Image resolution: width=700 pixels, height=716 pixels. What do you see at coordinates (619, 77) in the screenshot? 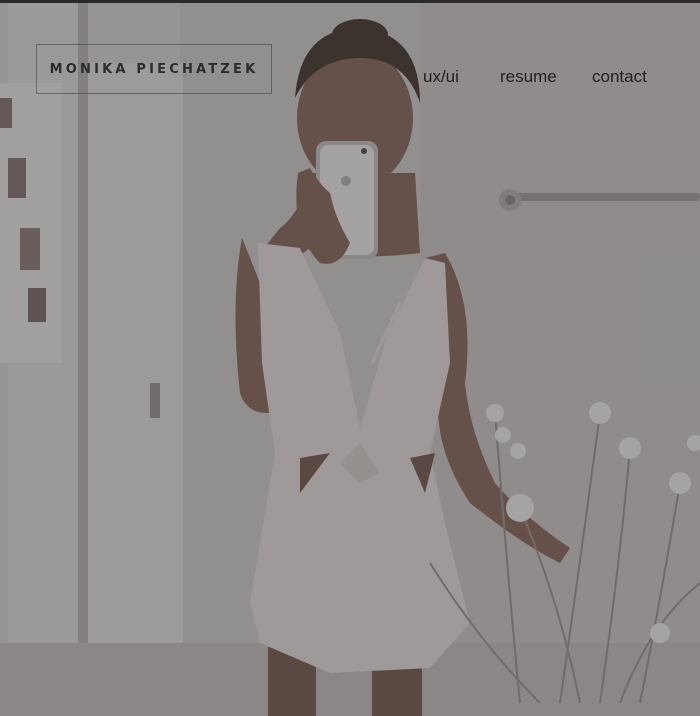
I see `nav-link-contact: contact` at bounding box center [619, 77].